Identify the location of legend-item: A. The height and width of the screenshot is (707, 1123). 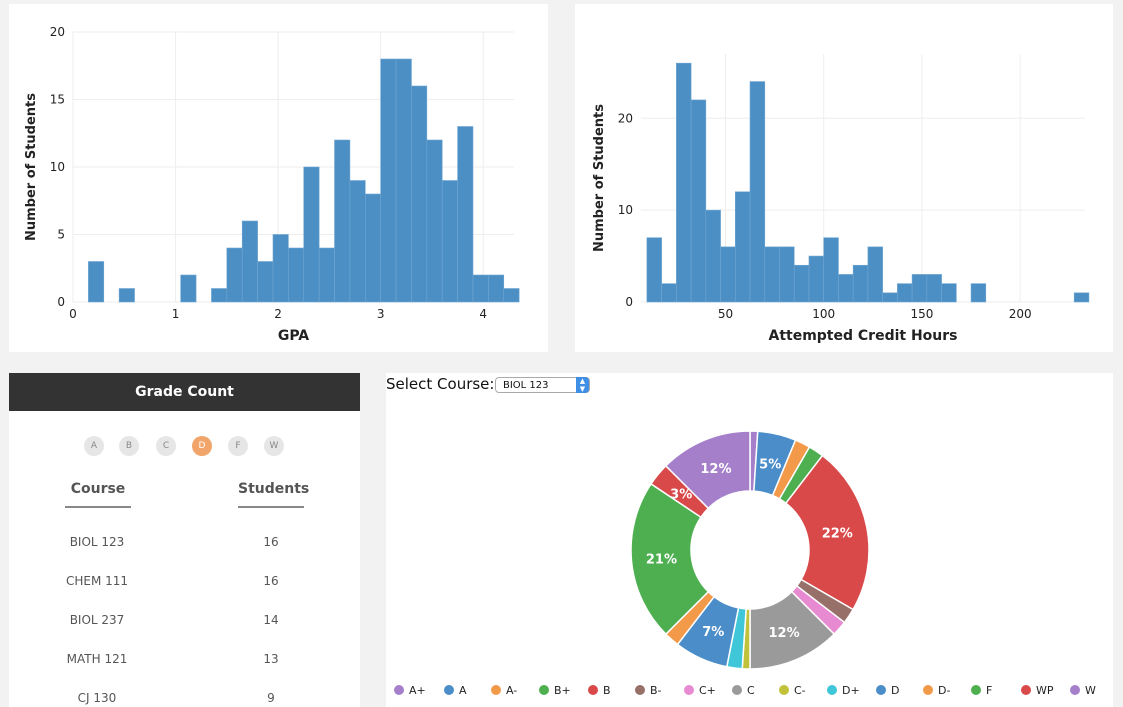
(455, 690).